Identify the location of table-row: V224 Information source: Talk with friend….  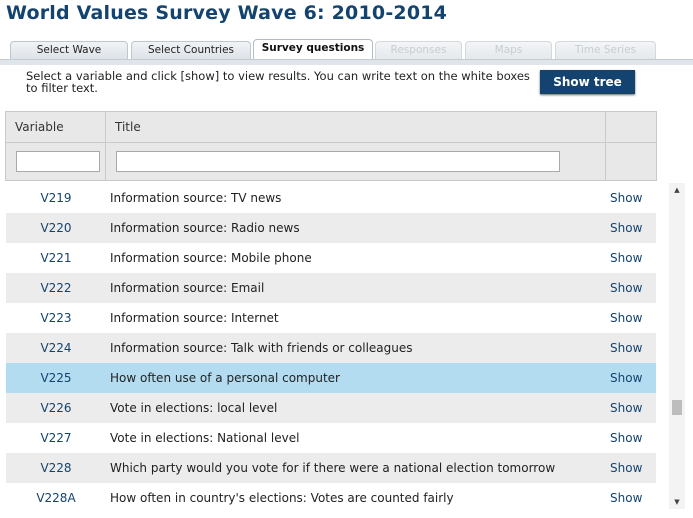
(331, 348).